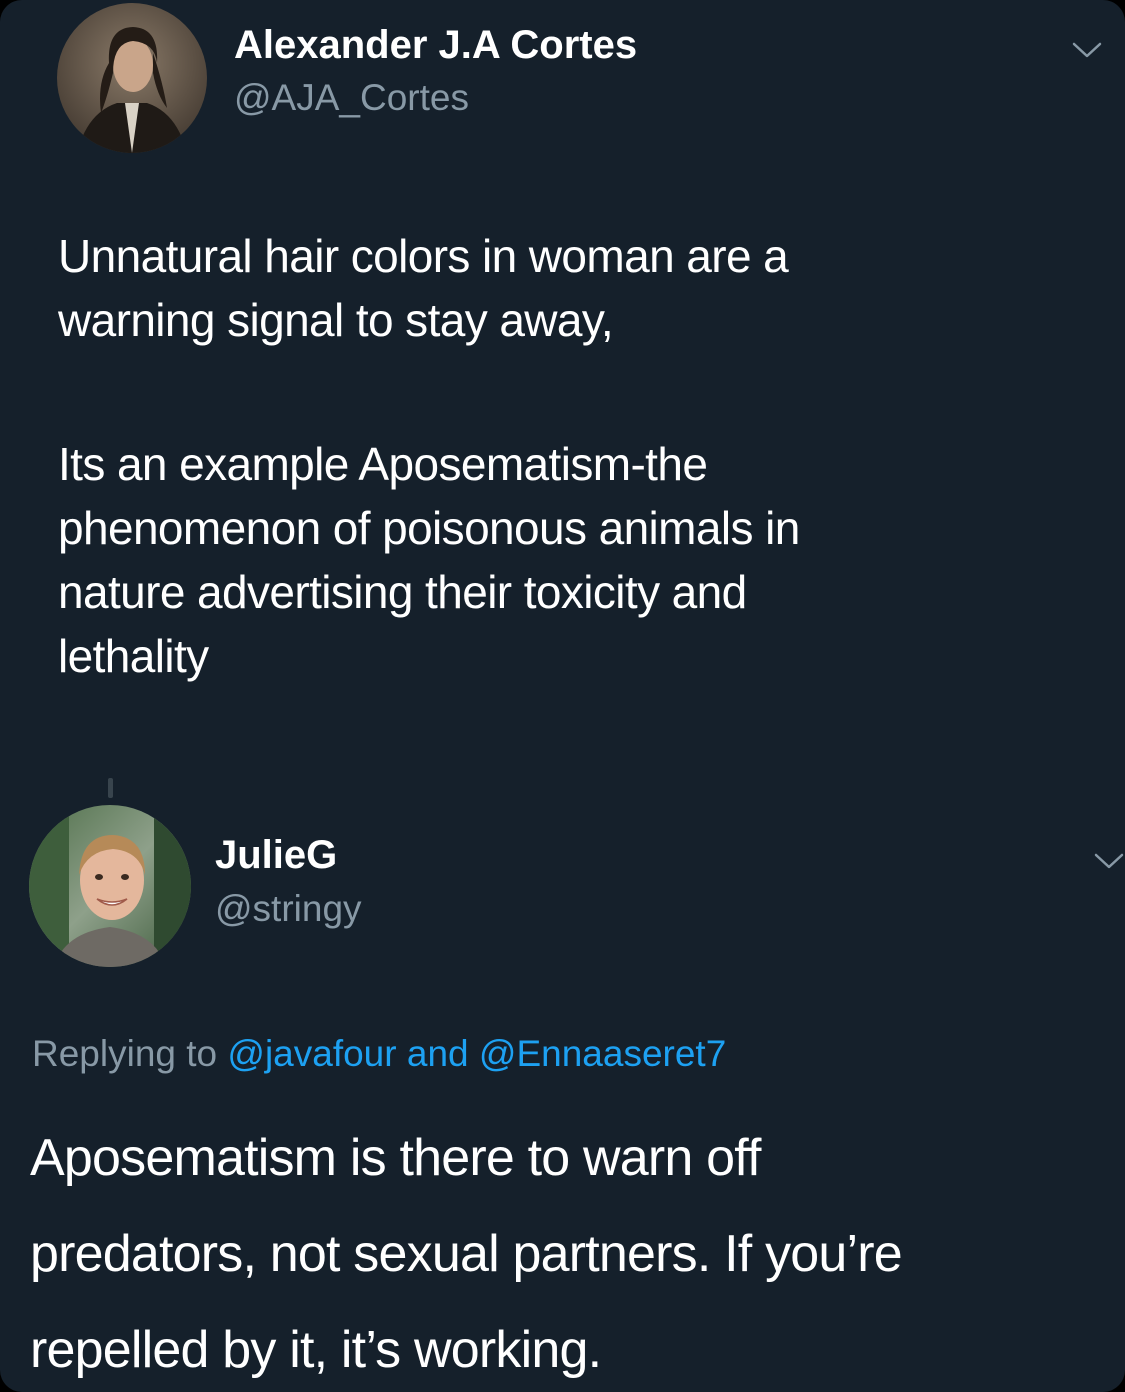  Describe the element at coordinates (130, 1053) in the screenshot. I see `replying-to-label: Replying to` at that location.